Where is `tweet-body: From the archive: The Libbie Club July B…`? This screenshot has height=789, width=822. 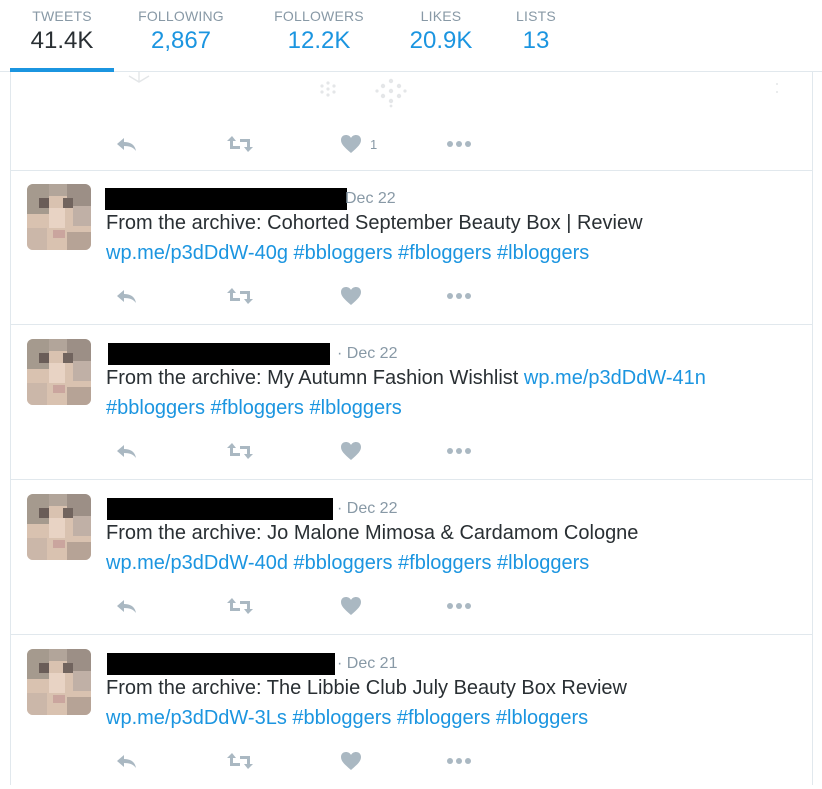
tweet-body: From the archive: The Libbie Club July B… is located at coordinates (366, 688).